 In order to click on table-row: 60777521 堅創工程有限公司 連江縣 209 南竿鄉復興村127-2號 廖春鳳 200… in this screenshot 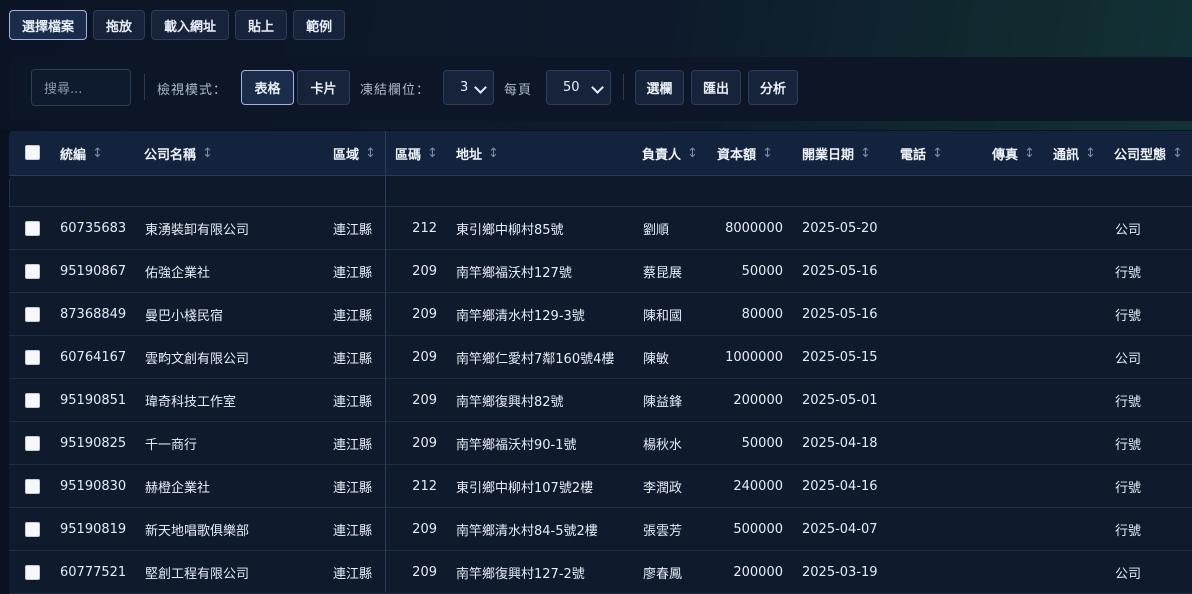, I will do `click(600, 572)`.